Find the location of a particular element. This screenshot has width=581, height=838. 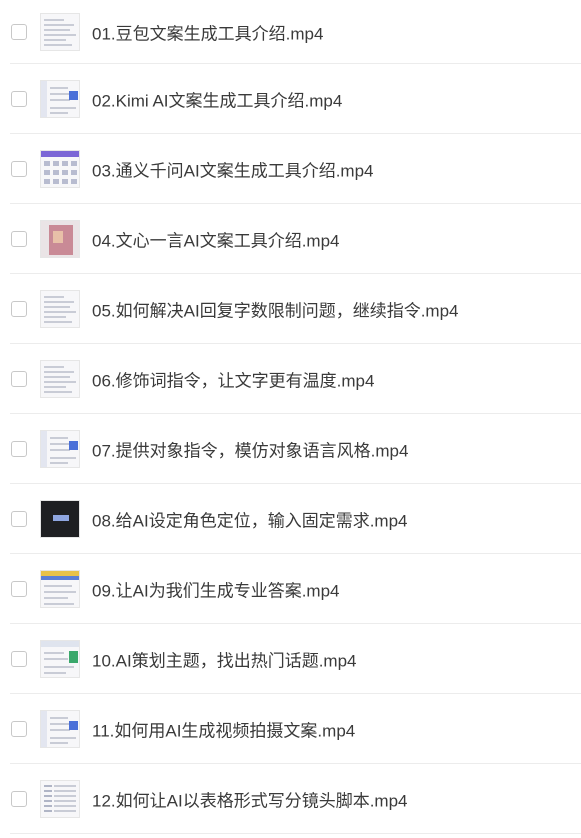

file-row: 07.提供对象指令，模仿对象语言风格.mp4 is located at coordinates (295, 449).